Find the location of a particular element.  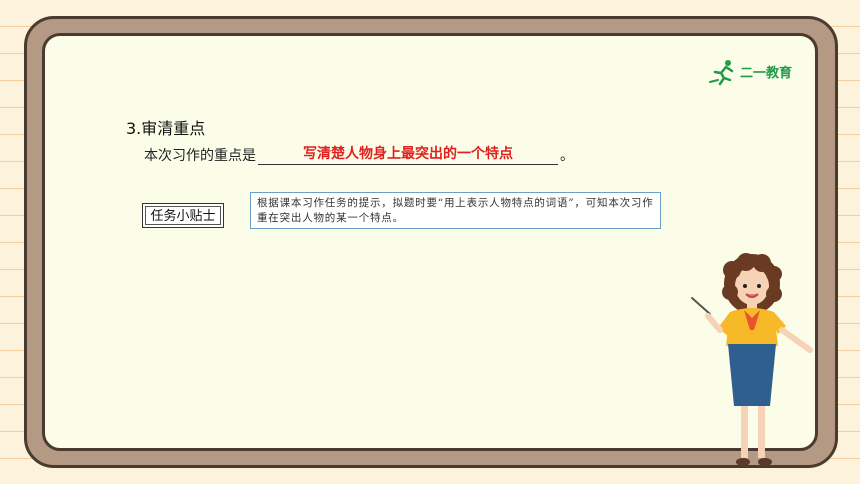

tip-label-box: 任务小贴士 is located at coordinates (183, 215).